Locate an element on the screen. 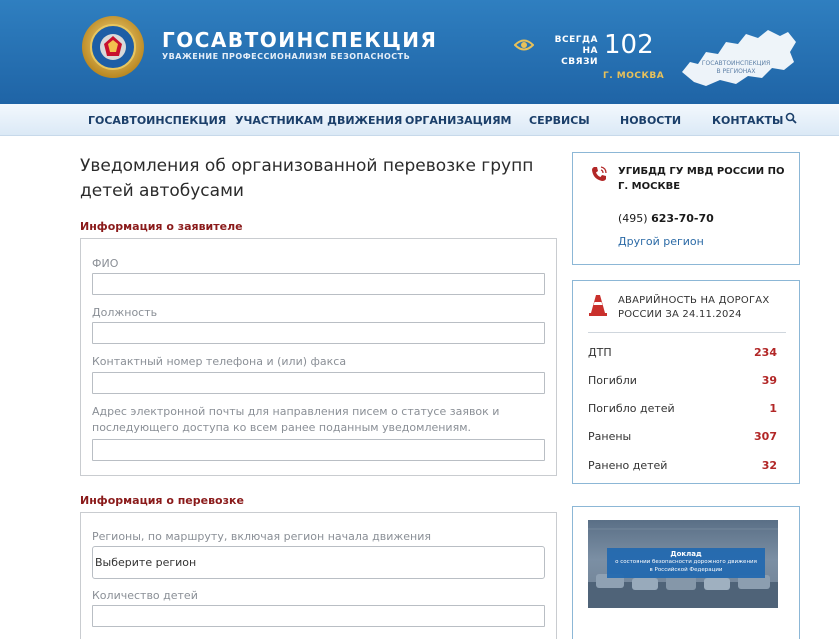 The height and width of the screenshot is (639, 839). brand-subtitle: УВАЖЕНИЕ ПРОФЕССИОНАЛИЗМ БЕЗОПАСНОСТЬ is located at coordinates (286, 56).